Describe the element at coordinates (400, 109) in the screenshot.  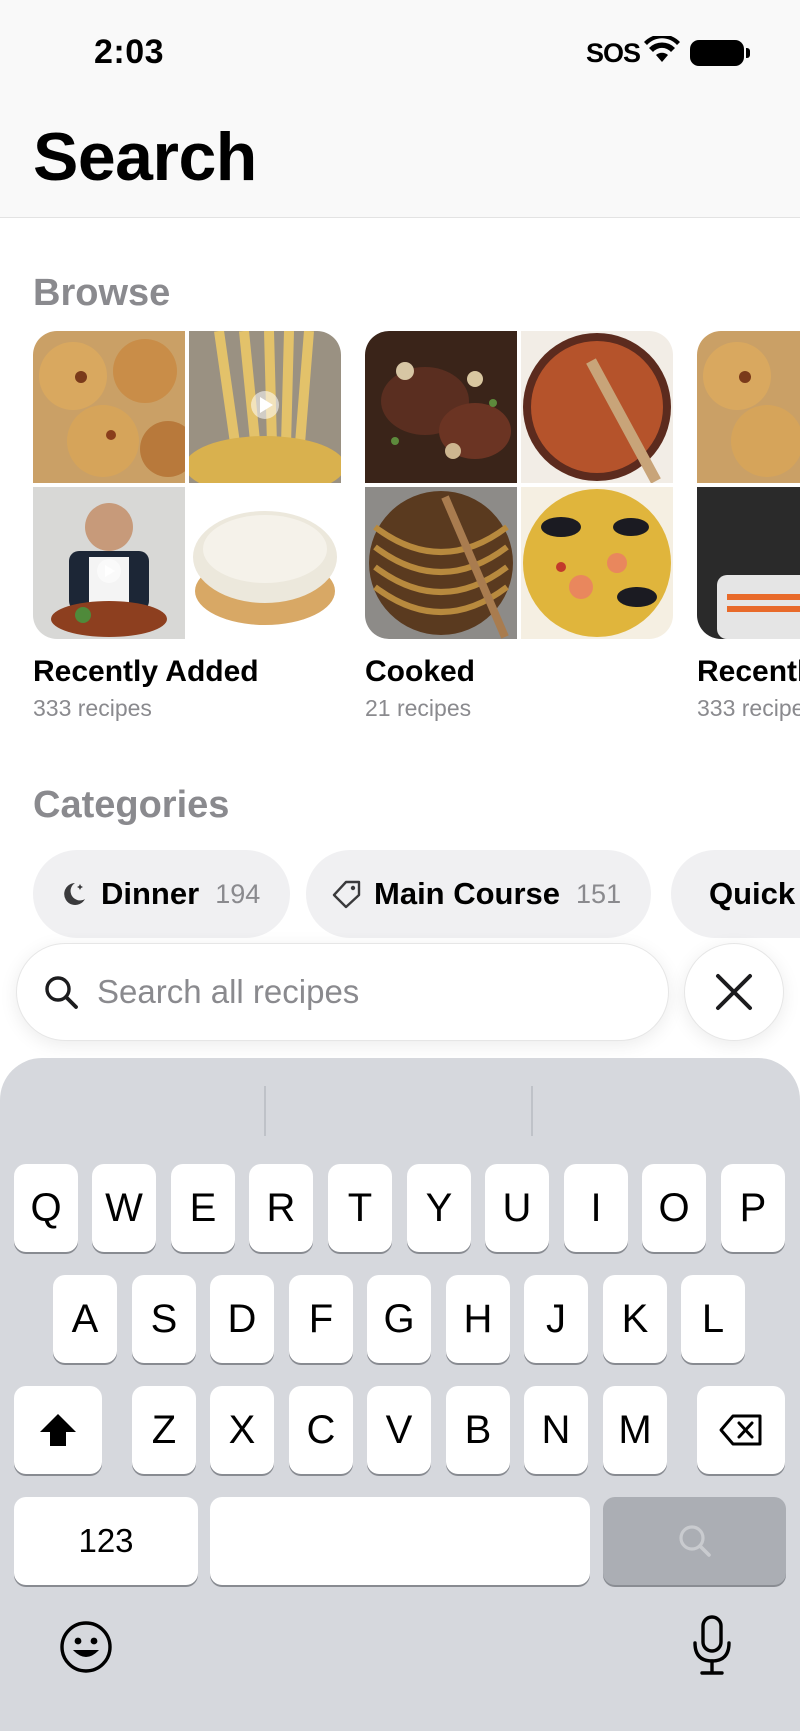
I see `header: 2:03 SOS Search` at that location.